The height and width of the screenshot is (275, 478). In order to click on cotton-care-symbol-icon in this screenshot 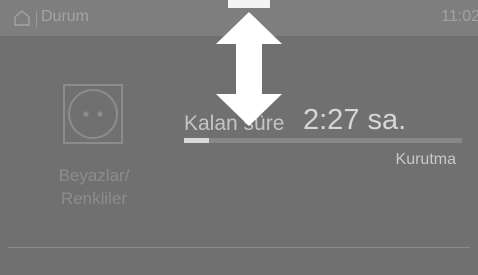, I will do `click(93, 114)`.